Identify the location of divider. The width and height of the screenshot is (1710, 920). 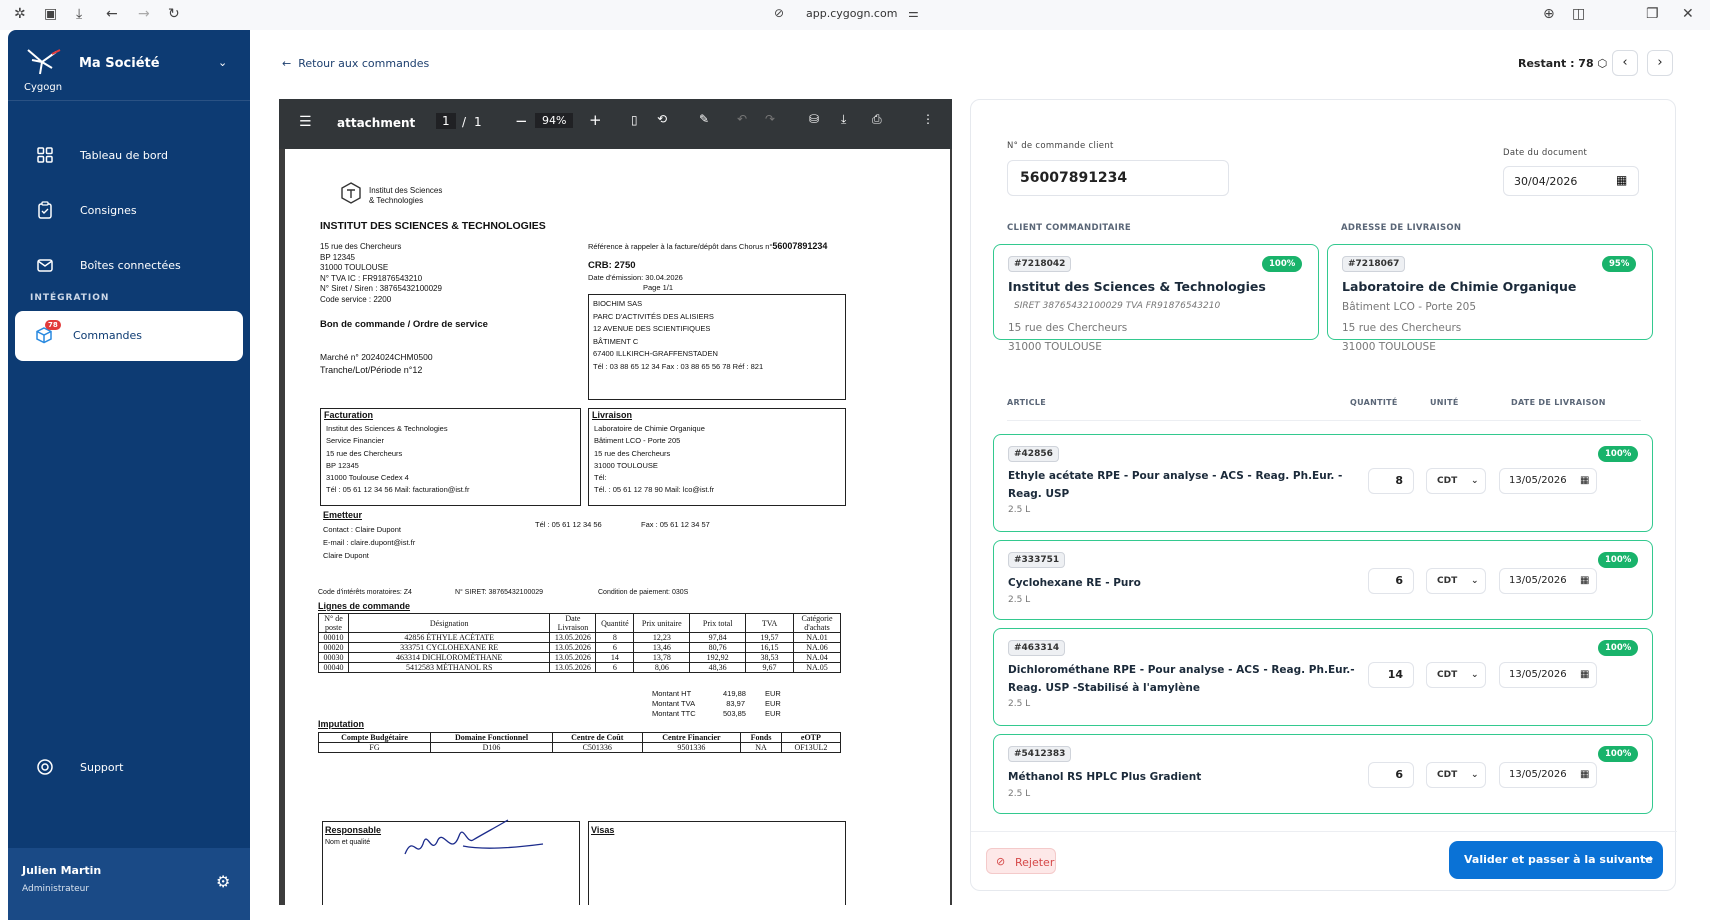
(129, 100).